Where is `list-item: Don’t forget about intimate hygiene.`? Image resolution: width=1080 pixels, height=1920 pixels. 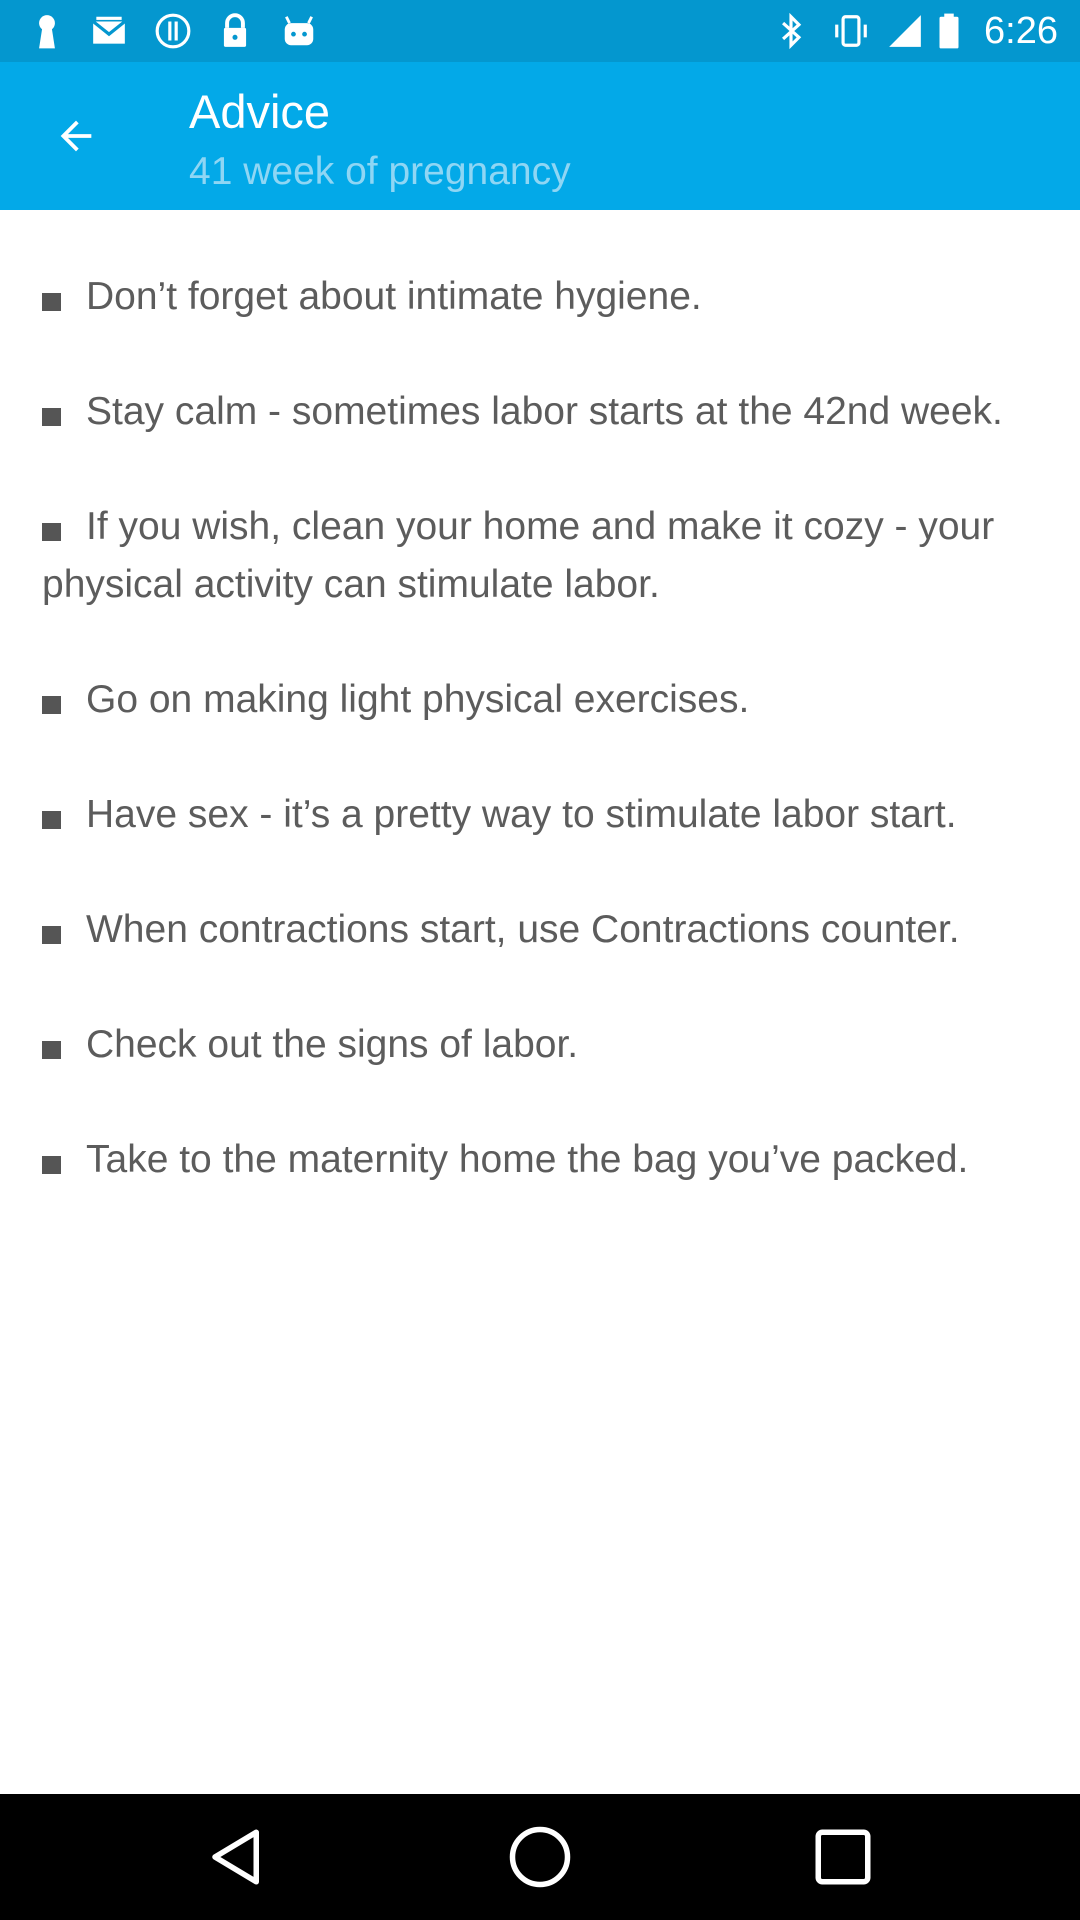 list-item: Don’t forget about intimate hygiene. is located at coordinates (542, 297).